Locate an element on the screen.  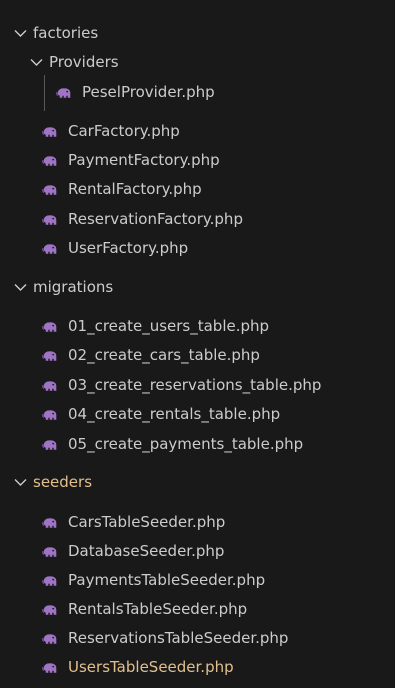
file-label: RentalFactory.php is located at coordinates (135, 189).